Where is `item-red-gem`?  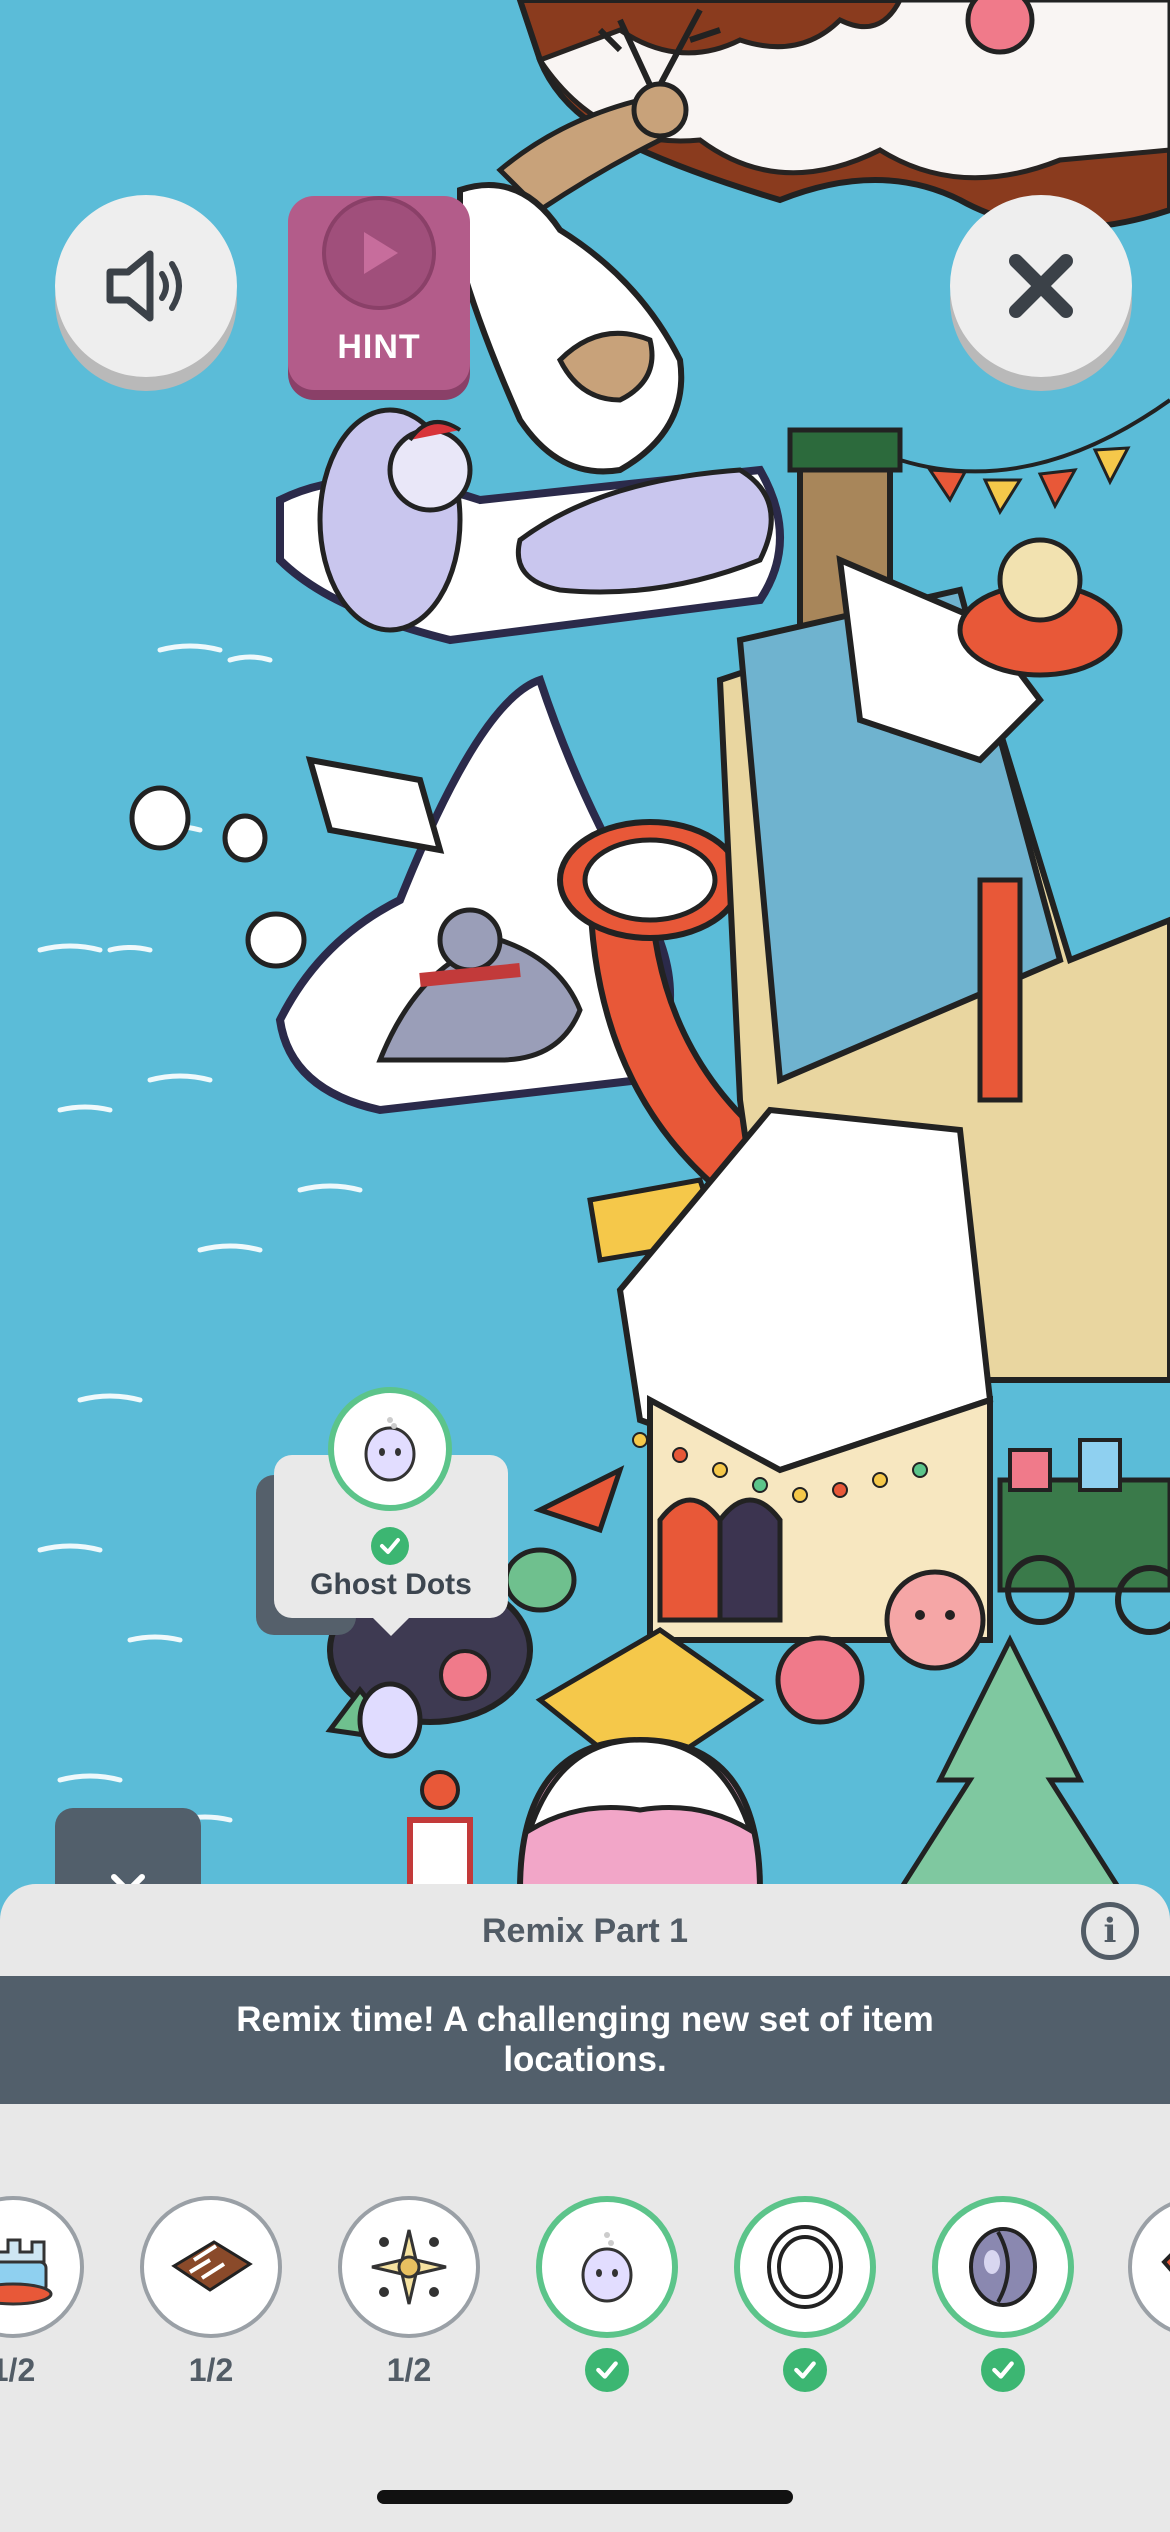 item-red-gem is located at coordinates (1149, 2267).